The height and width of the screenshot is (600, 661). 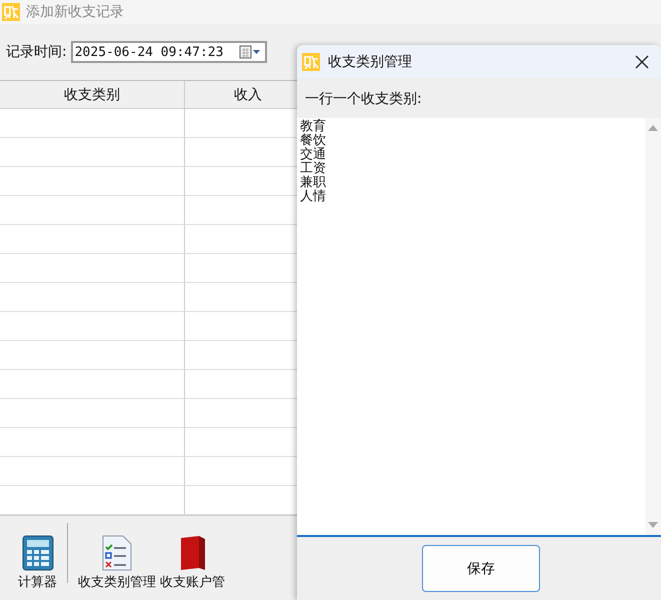 I want to click on calendar-dropdown-icon, so click(x=249, y=52).